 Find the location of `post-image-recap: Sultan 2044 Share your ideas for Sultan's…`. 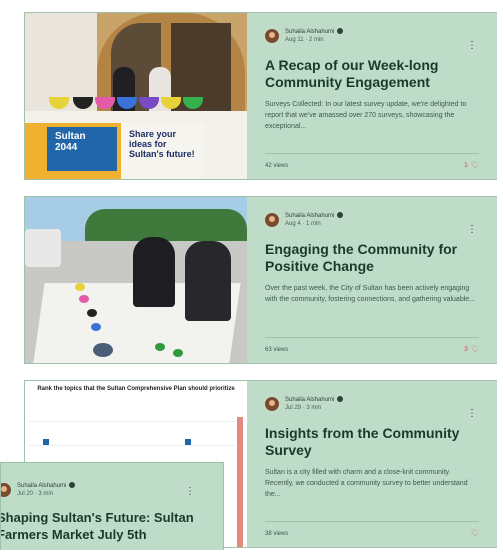

post-image-recap: Sultan 2044 Share your ideas for Sultan's… is located at coordinates (136, 96).